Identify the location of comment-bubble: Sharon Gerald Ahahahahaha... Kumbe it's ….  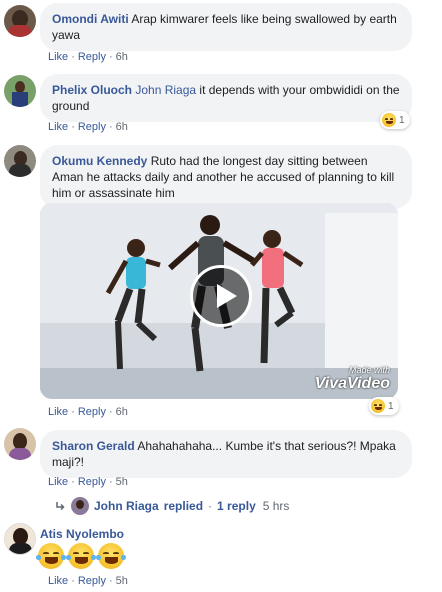
(226, 454).